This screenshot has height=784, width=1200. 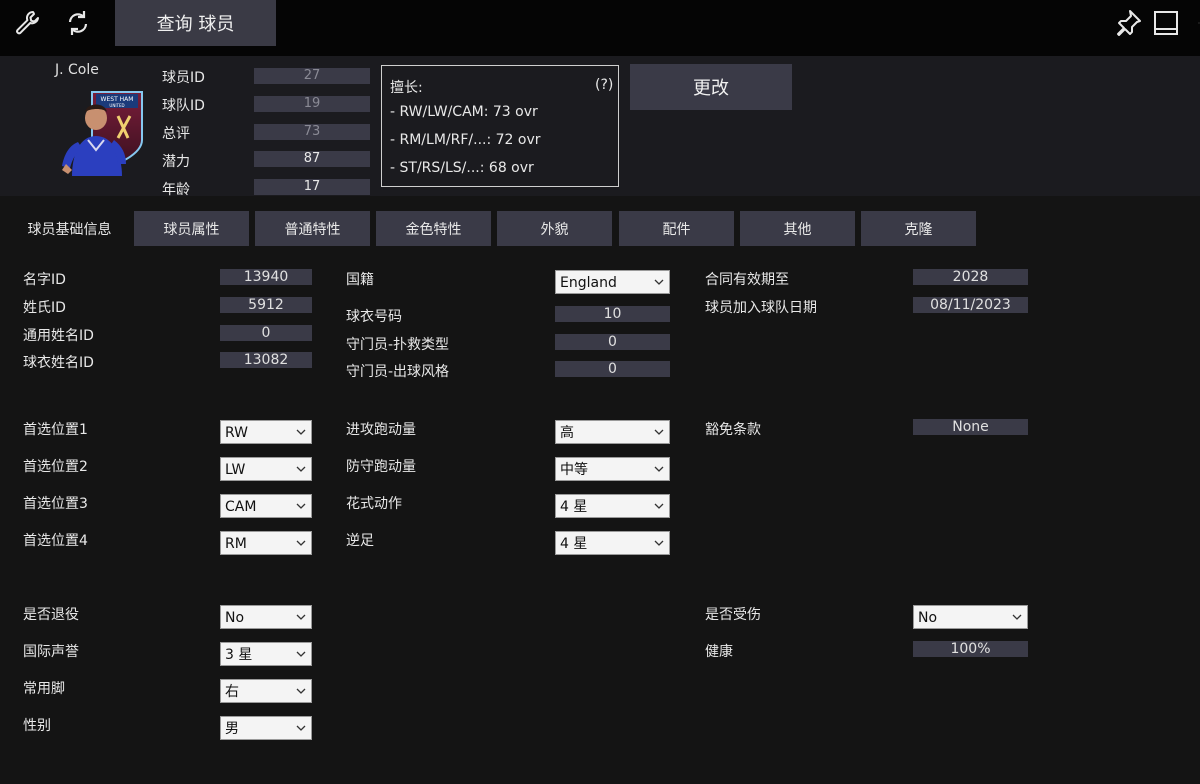 I want to click on select-preferred-position-2: LW, so click(x=266, y=469).